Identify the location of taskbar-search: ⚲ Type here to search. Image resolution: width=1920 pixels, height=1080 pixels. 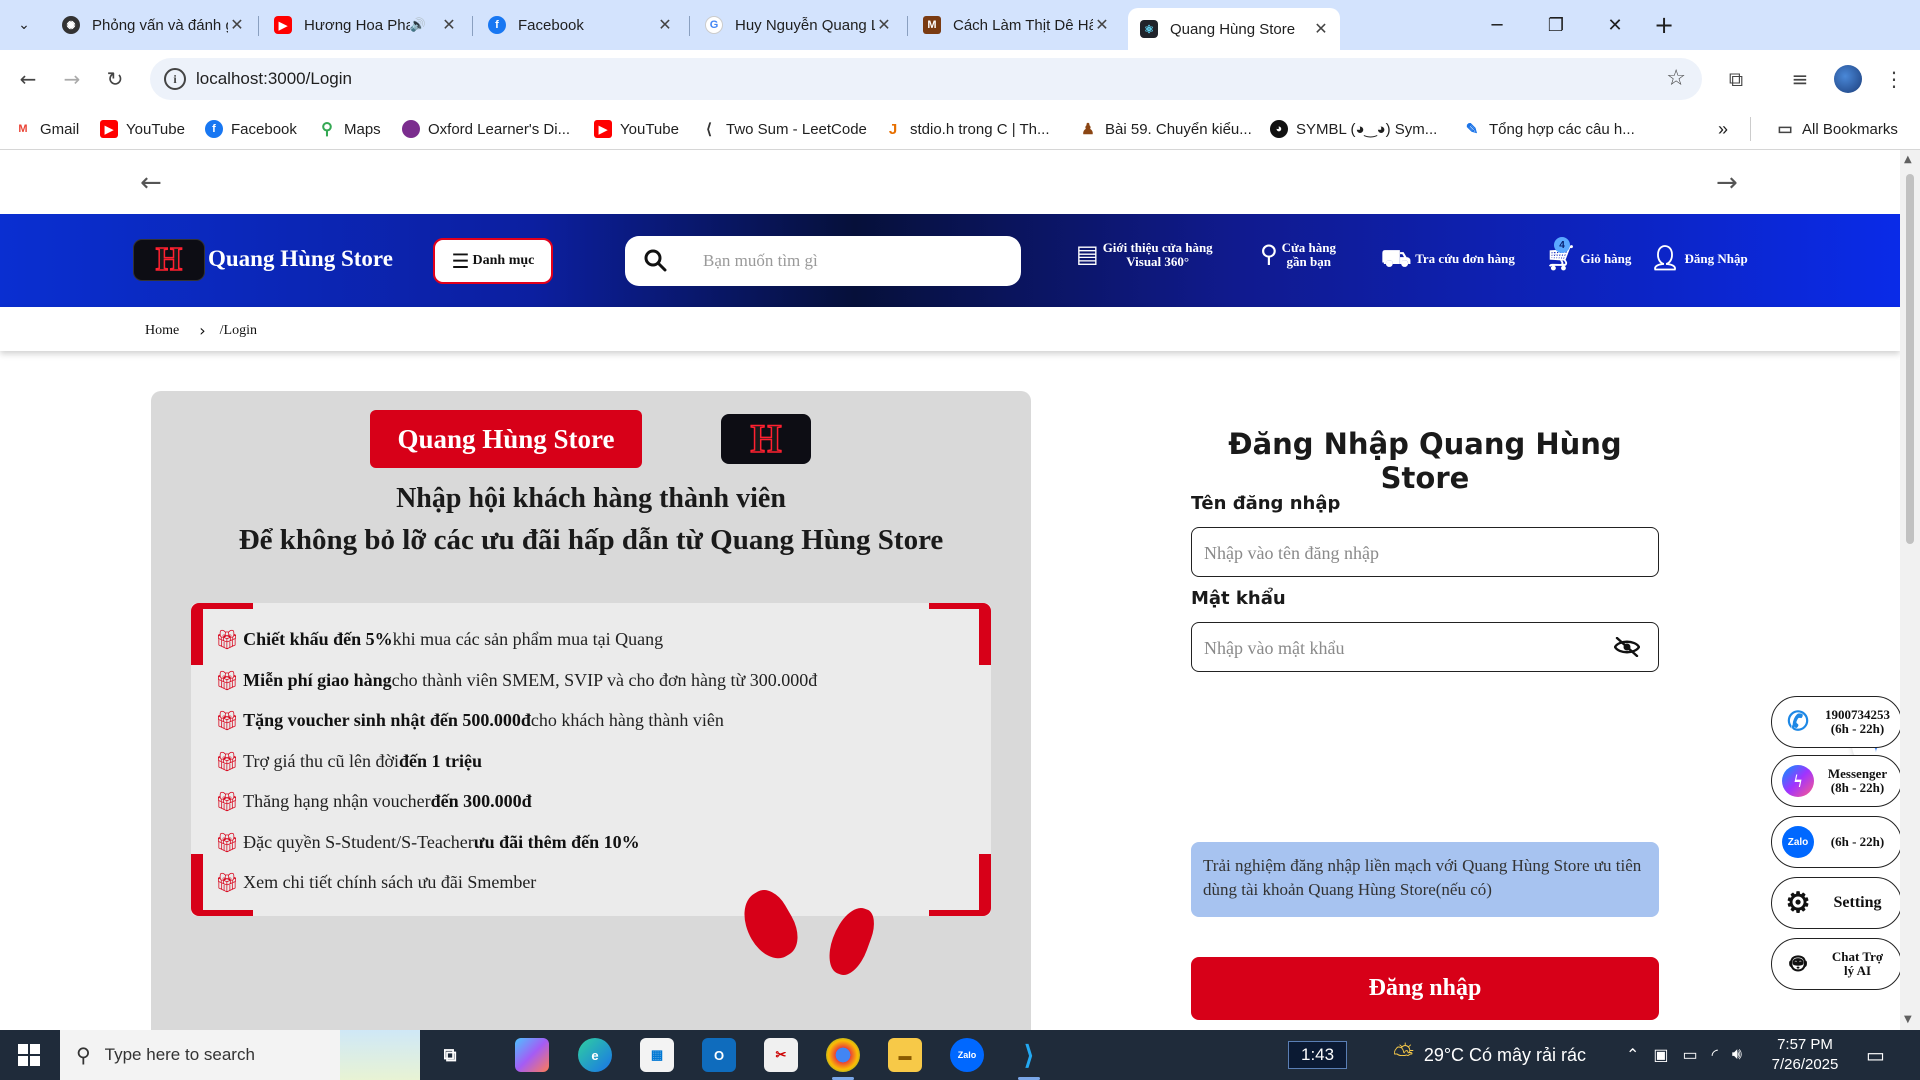
(240, 1055).